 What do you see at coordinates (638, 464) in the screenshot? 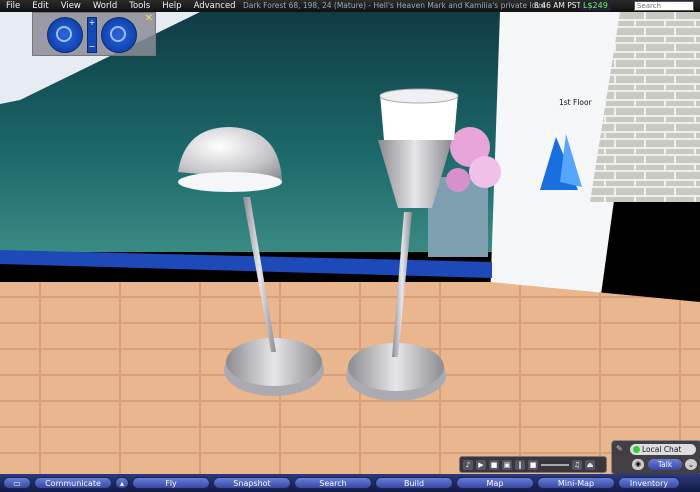
I see `mic-icon: ◉` at bounding box center [638, 464].